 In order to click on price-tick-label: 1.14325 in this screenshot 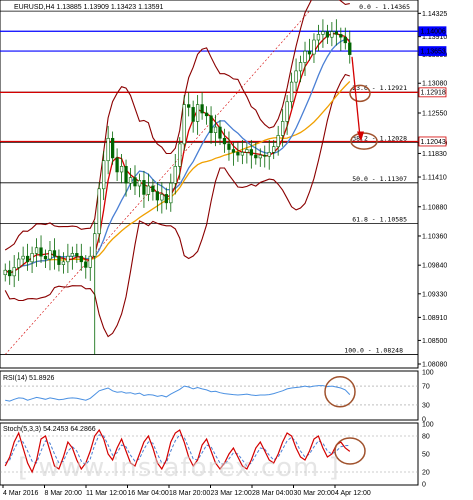, I will do `click(434, 14)`.